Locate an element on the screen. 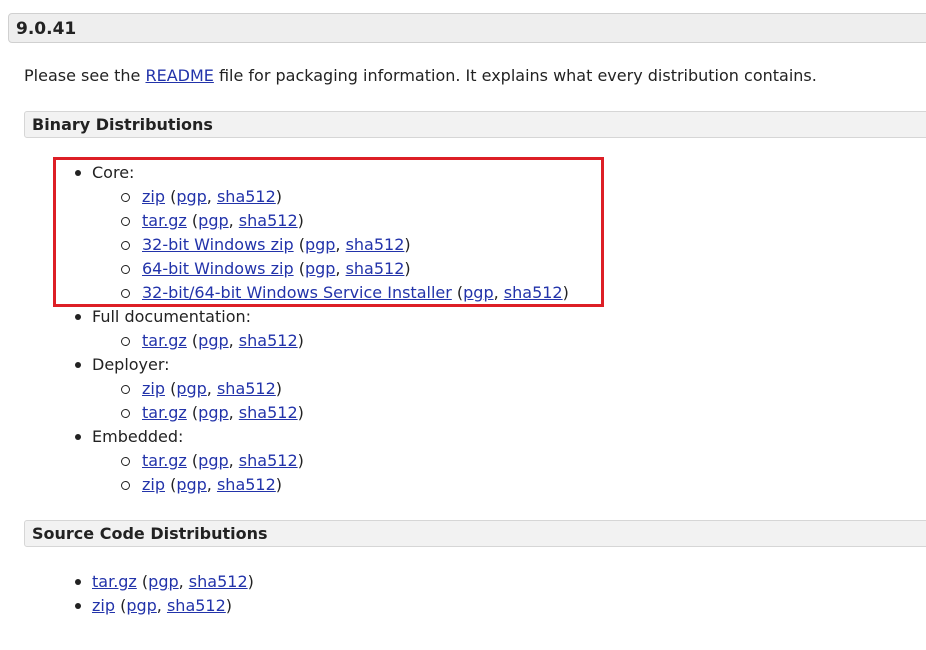 The width and height of the screenshot is (926, 650). group-label: Full documentation: is located at coordinates (172, 316).